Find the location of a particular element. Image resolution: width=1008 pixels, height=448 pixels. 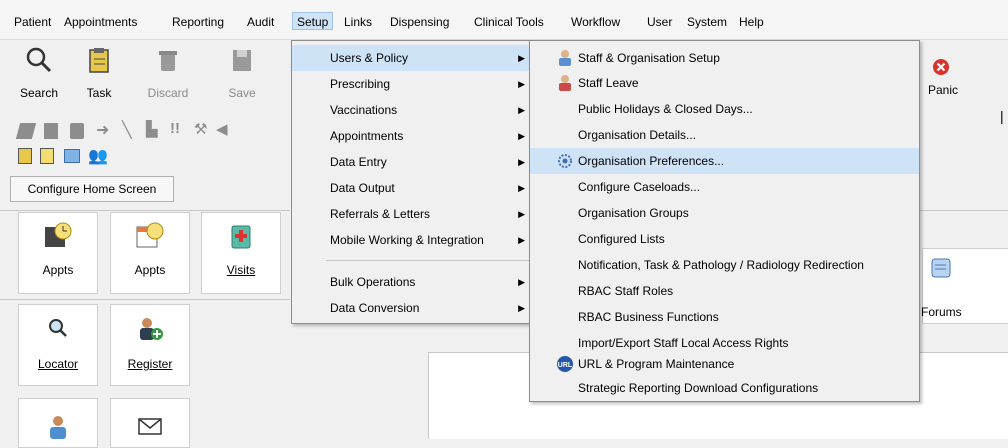

appts-label: Appts is located at coordinates (150, 270).